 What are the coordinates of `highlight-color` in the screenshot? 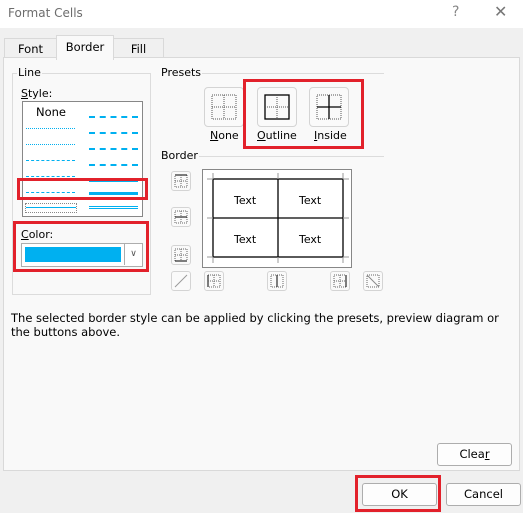 It's located at (81, 246).